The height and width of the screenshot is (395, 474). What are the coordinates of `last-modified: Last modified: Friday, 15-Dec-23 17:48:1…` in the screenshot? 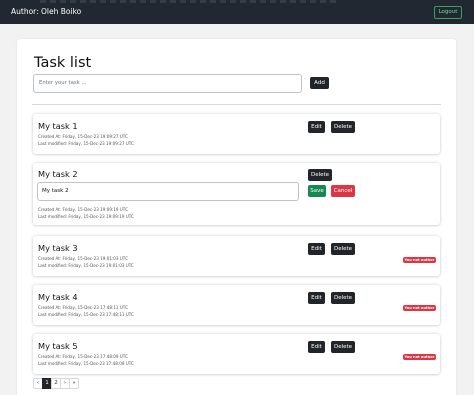 It's located at (86, 314).